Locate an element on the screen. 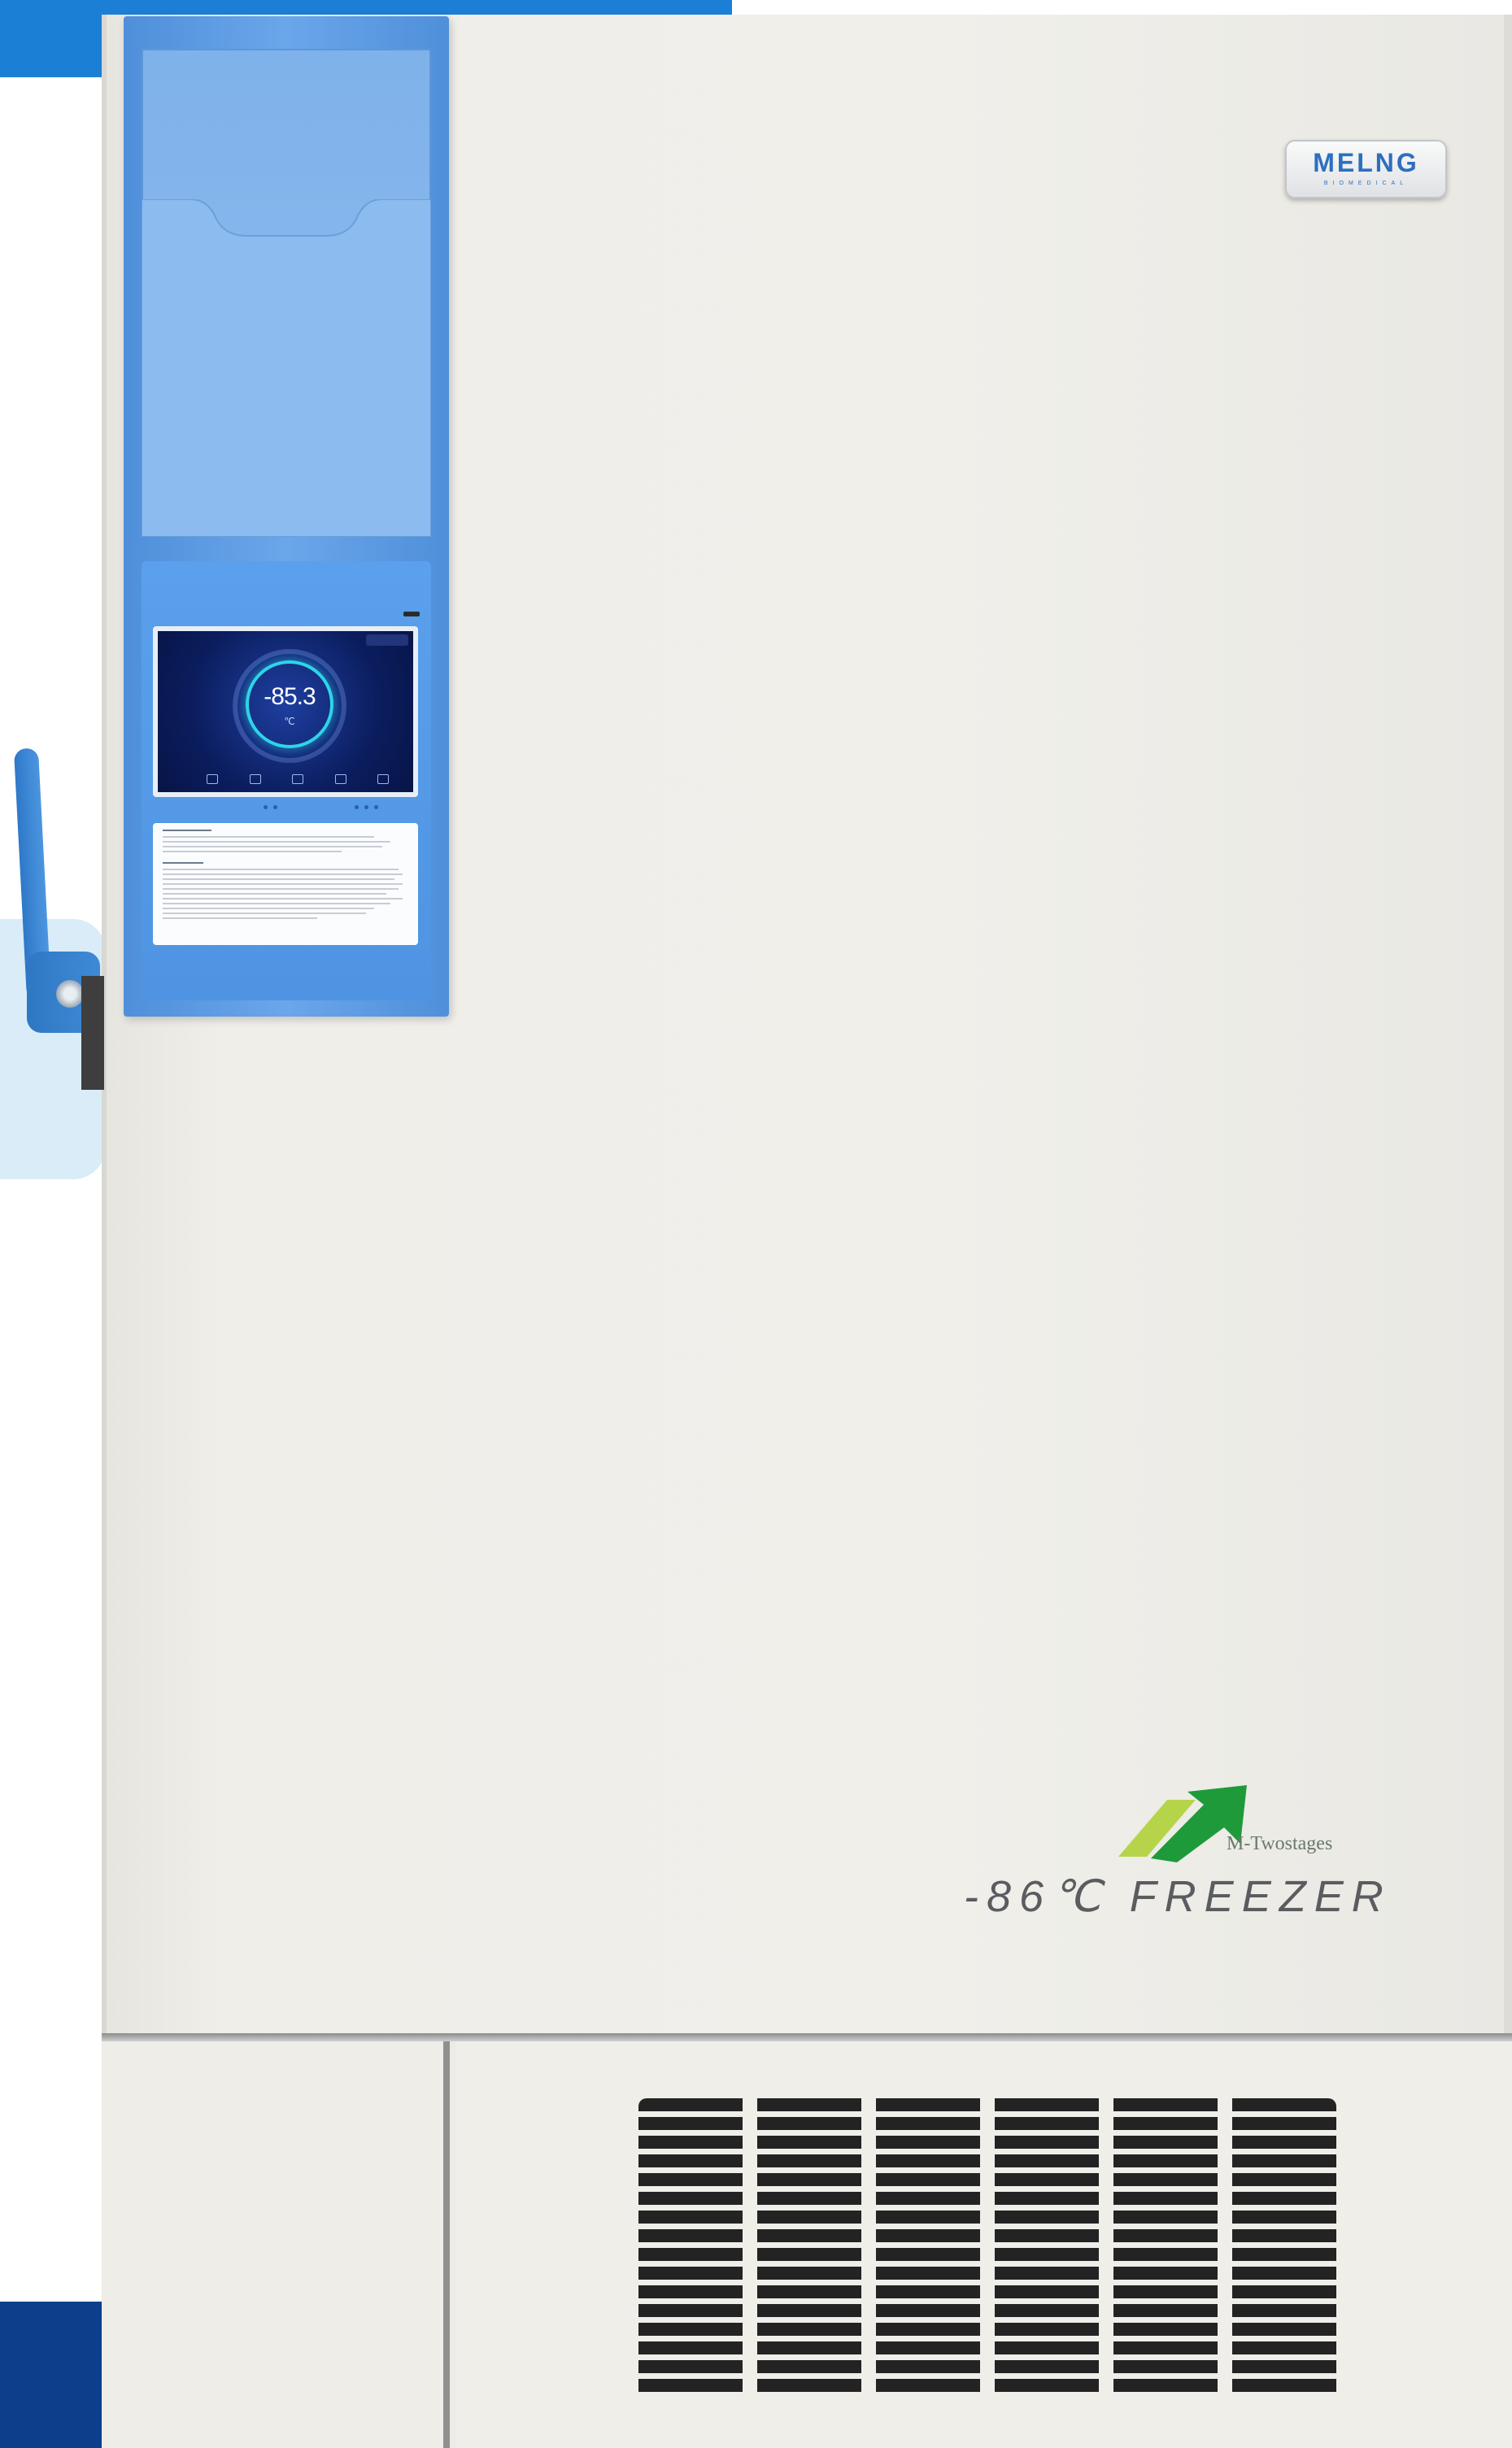  handle-lock-knob is located at coordinates (70, 994).